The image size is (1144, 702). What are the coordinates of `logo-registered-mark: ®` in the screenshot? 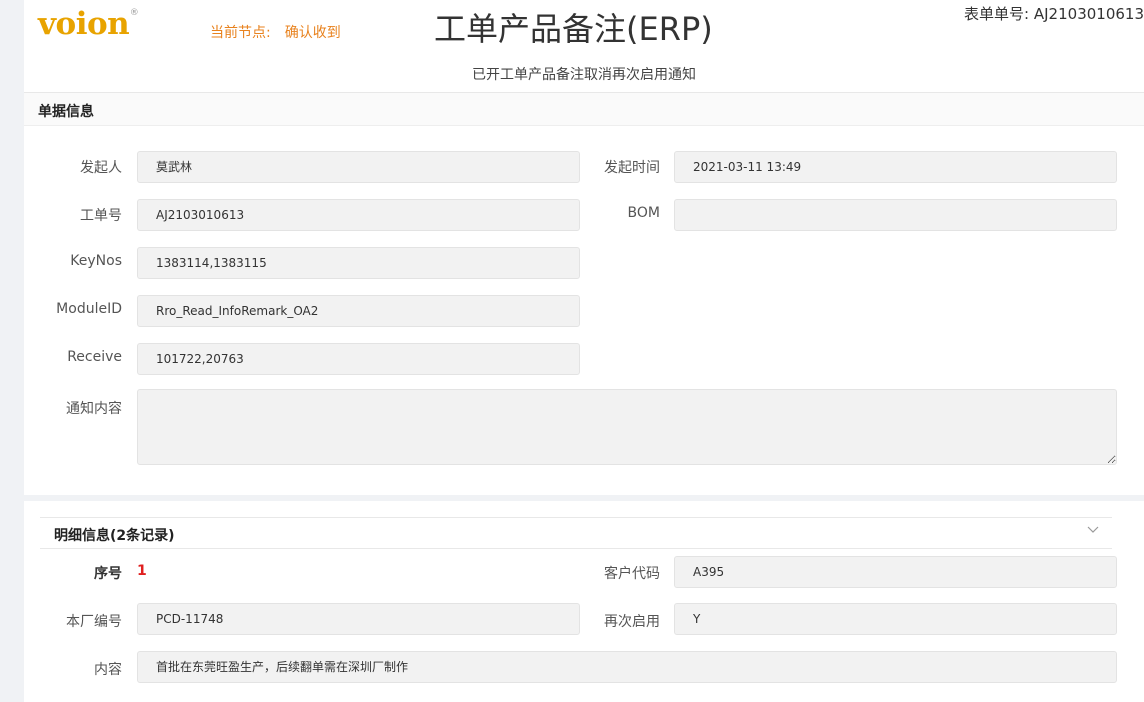 It's located at (134, 13).